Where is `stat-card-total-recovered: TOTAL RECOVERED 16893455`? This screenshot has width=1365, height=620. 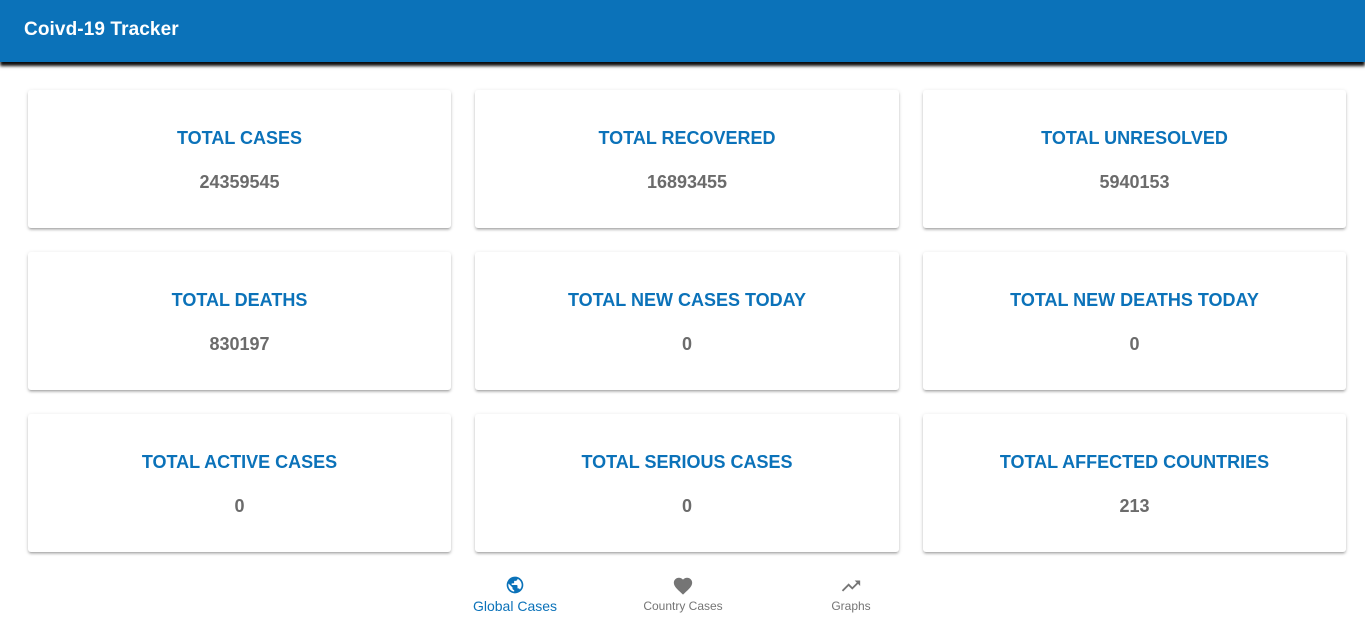
stat-card-total-recovered: TOTAL RECOVERED 16893455 is located at coordinates (687, 159).